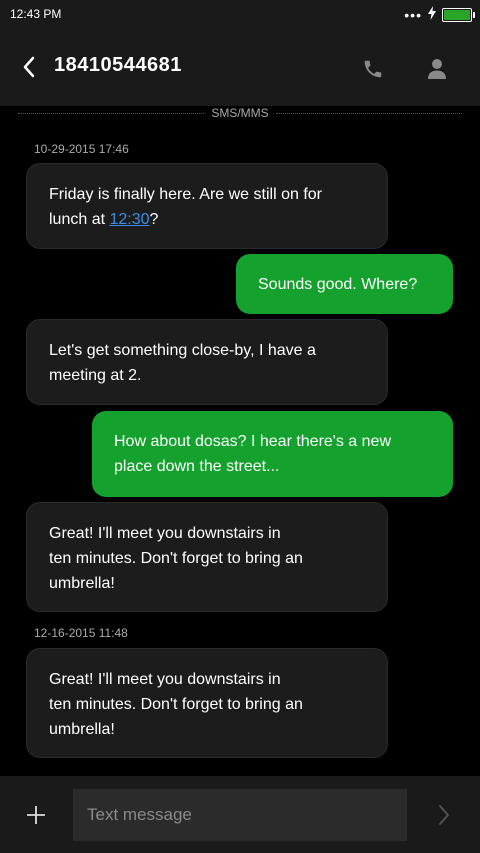  I want to click on phone-icon, so click(373, 69).